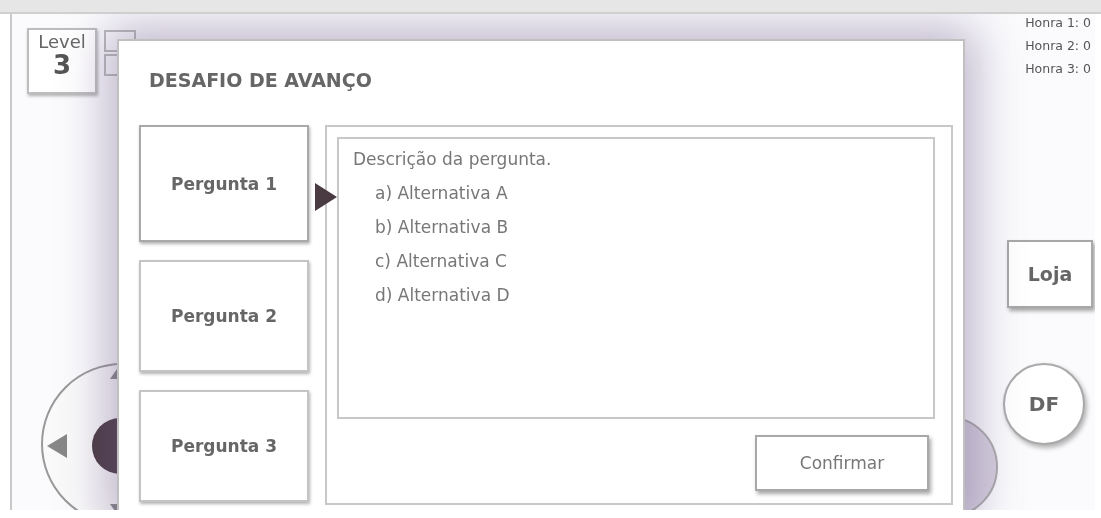  I want to click on question-description: Descrição da pergunta., so click(453, 159).